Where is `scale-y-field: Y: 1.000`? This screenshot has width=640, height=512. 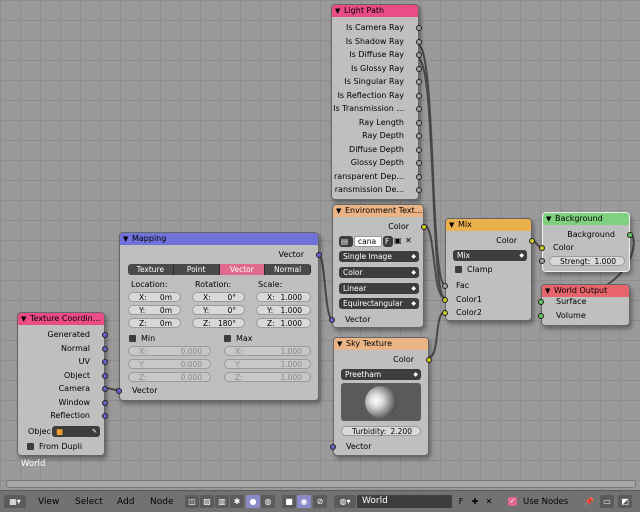
scale-y-field: Y: 1.000 is located at coordinates (283, 310).